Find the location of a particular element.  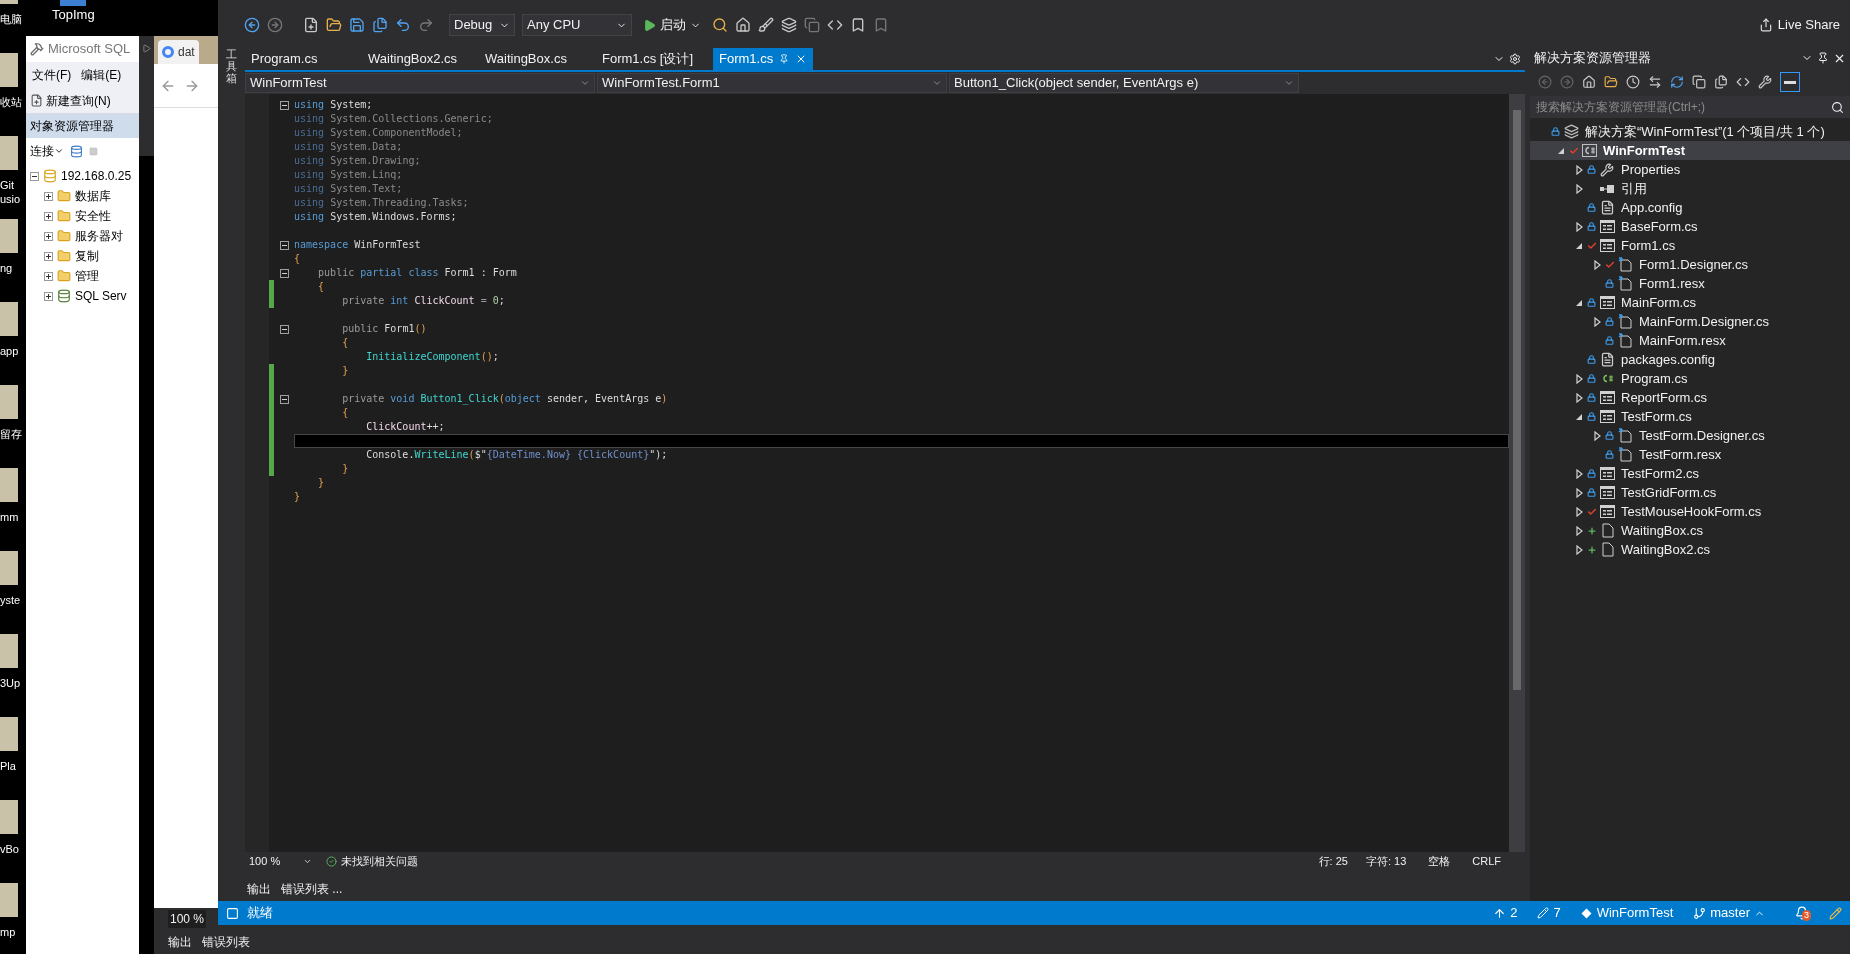

repository-indicator: WinFormTest is located at coordinates (1627, 913).